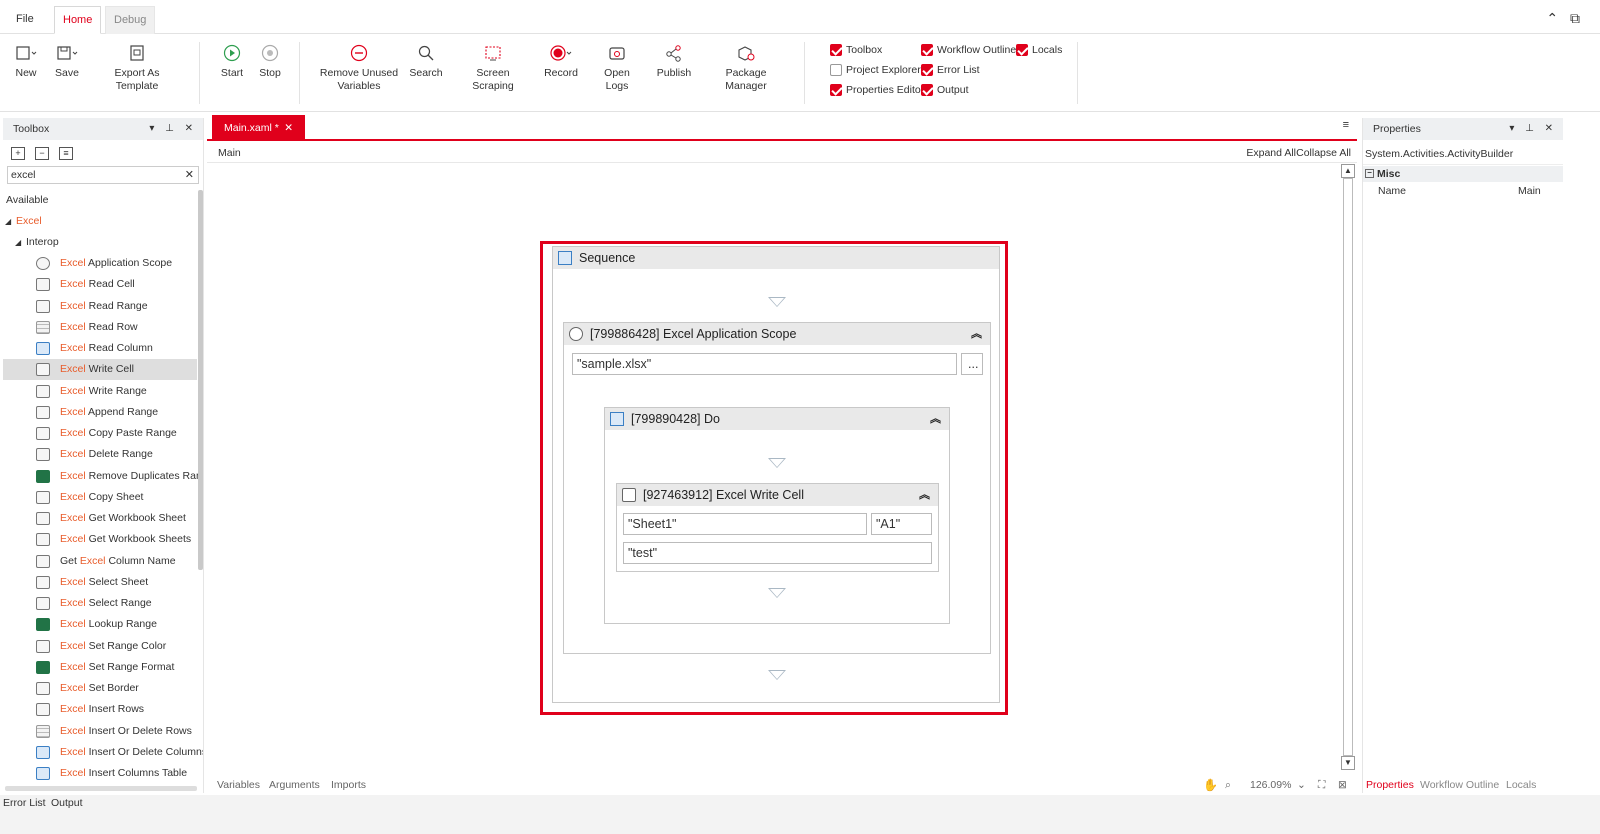 This screenshot has height=834, width=1600. I want to click on breadcrumb: Main, so click(229, 153).